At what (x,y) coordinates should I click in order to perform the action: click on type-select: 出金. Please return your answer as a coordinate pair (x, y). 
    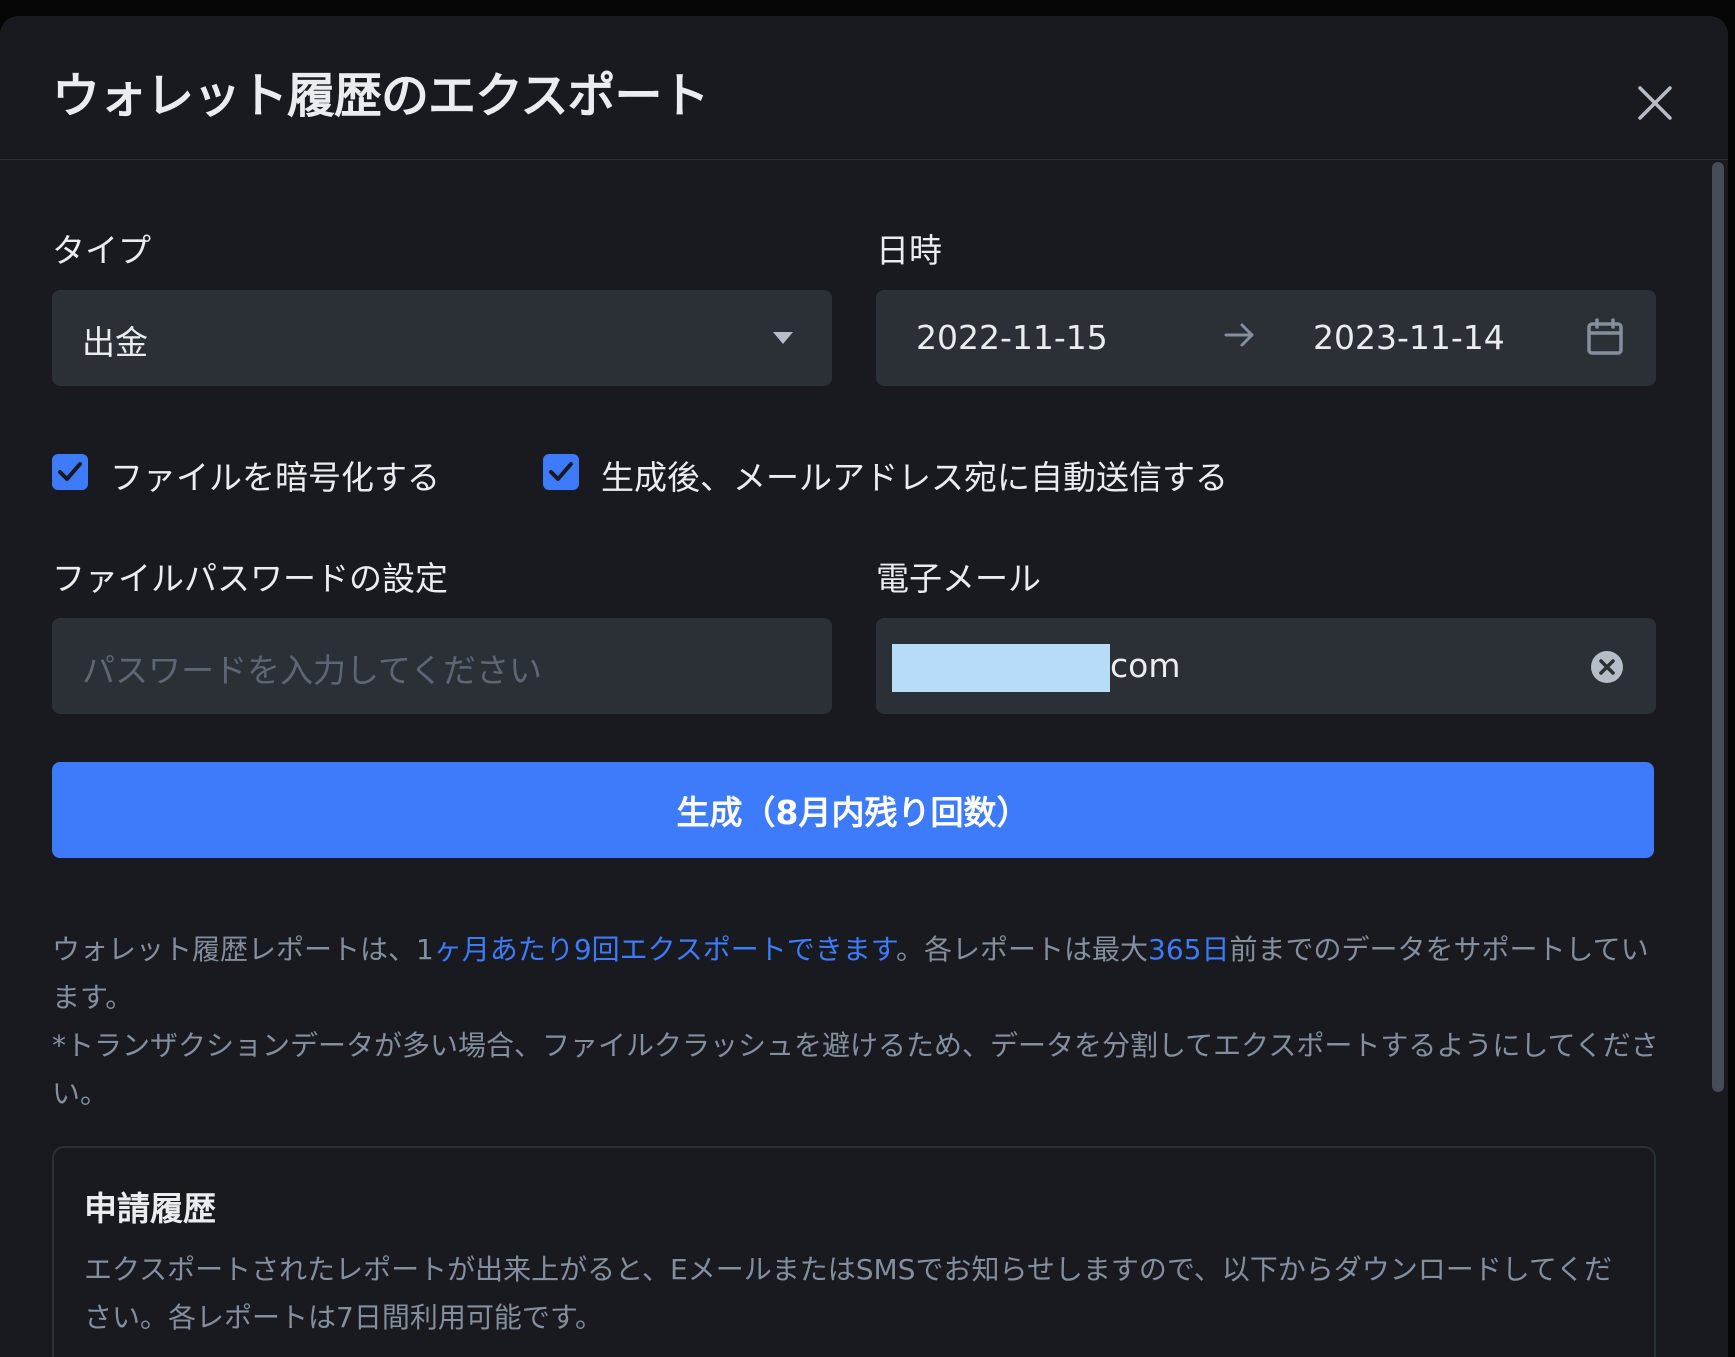
    Looking at the image, I should click on (442, 338).